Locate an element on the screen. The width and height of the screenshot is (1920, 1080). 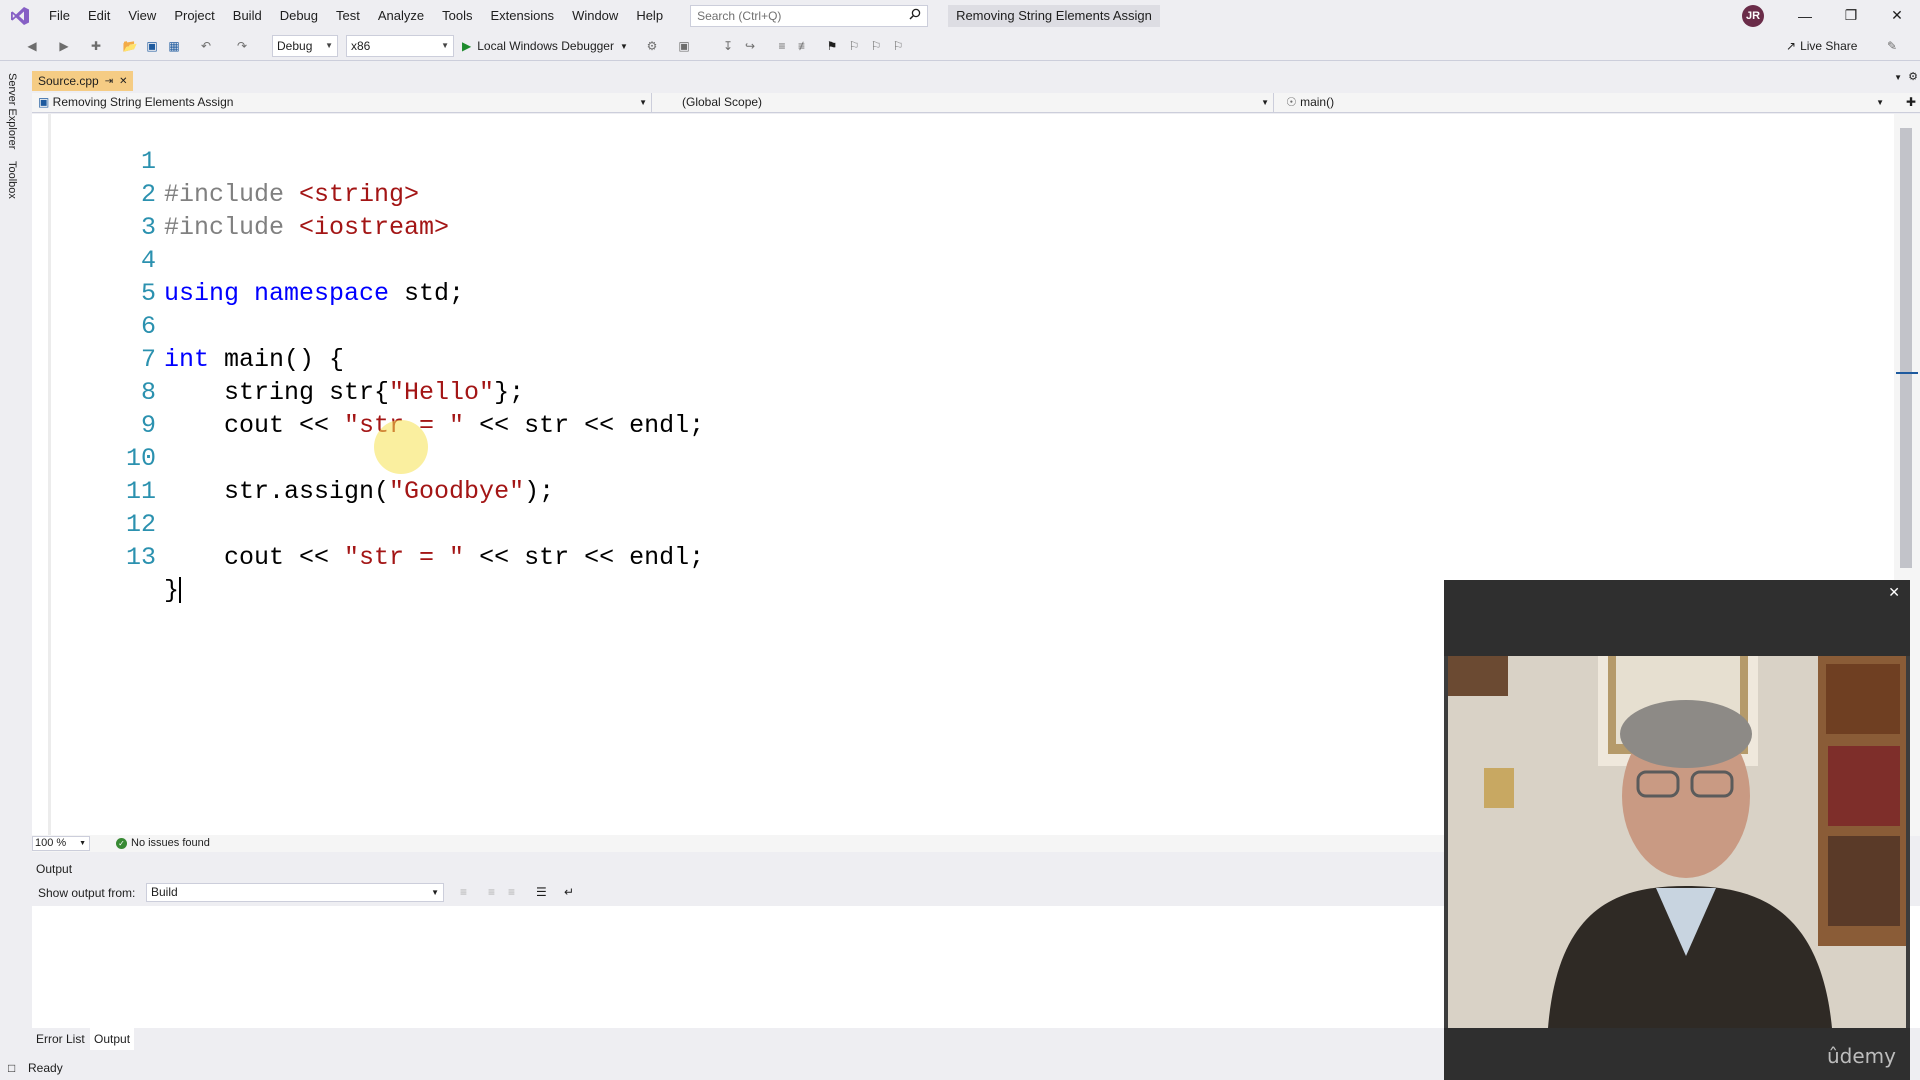
debugger-label: Local Windows Debugger is located at coordinates (545, 46).